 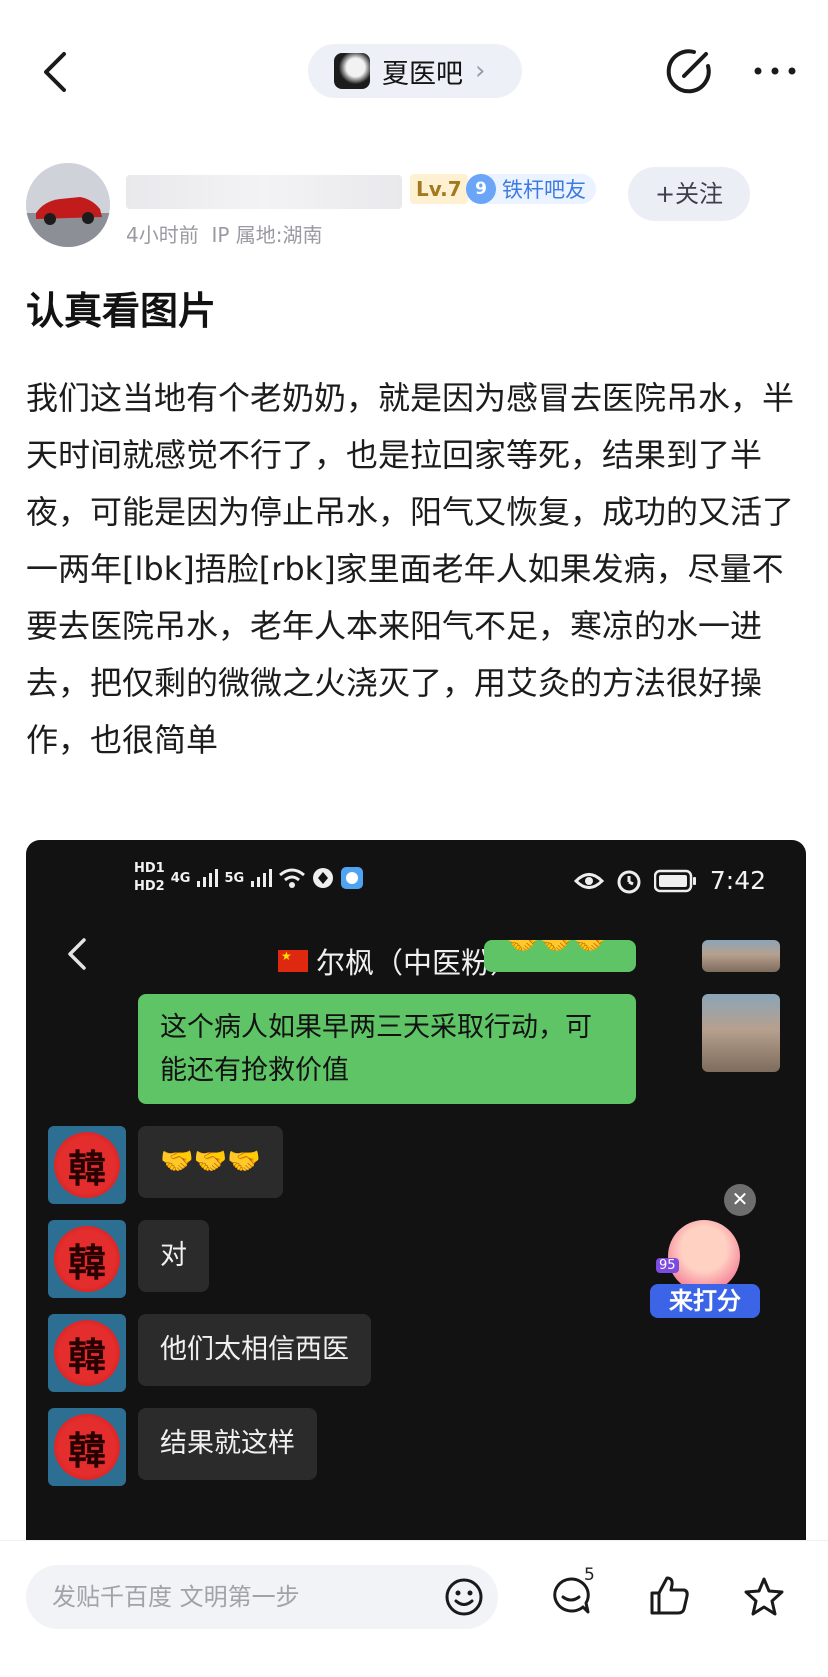 I want to click on fan-title: 铁杆吧友, so click(x=544, y=190).